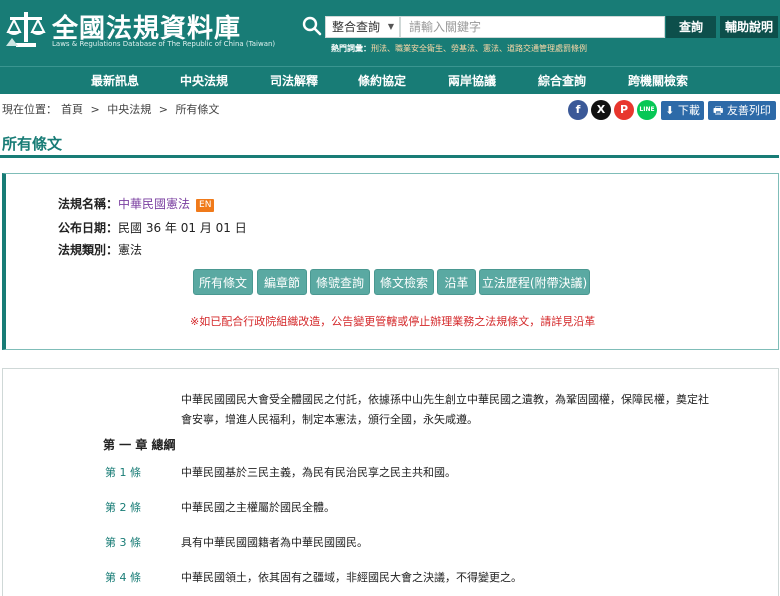  What do you see at coordinates (748, 110) in the screenshot?
I see `print-label: 友善列印` at bounding box center [748, 110].